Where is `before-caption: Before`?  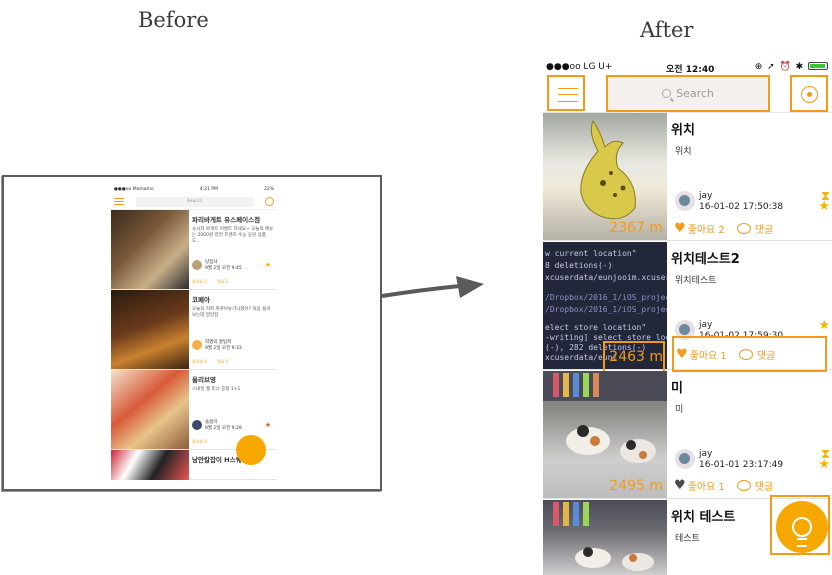 before-caption: Before is located at coordinates (173, 20).